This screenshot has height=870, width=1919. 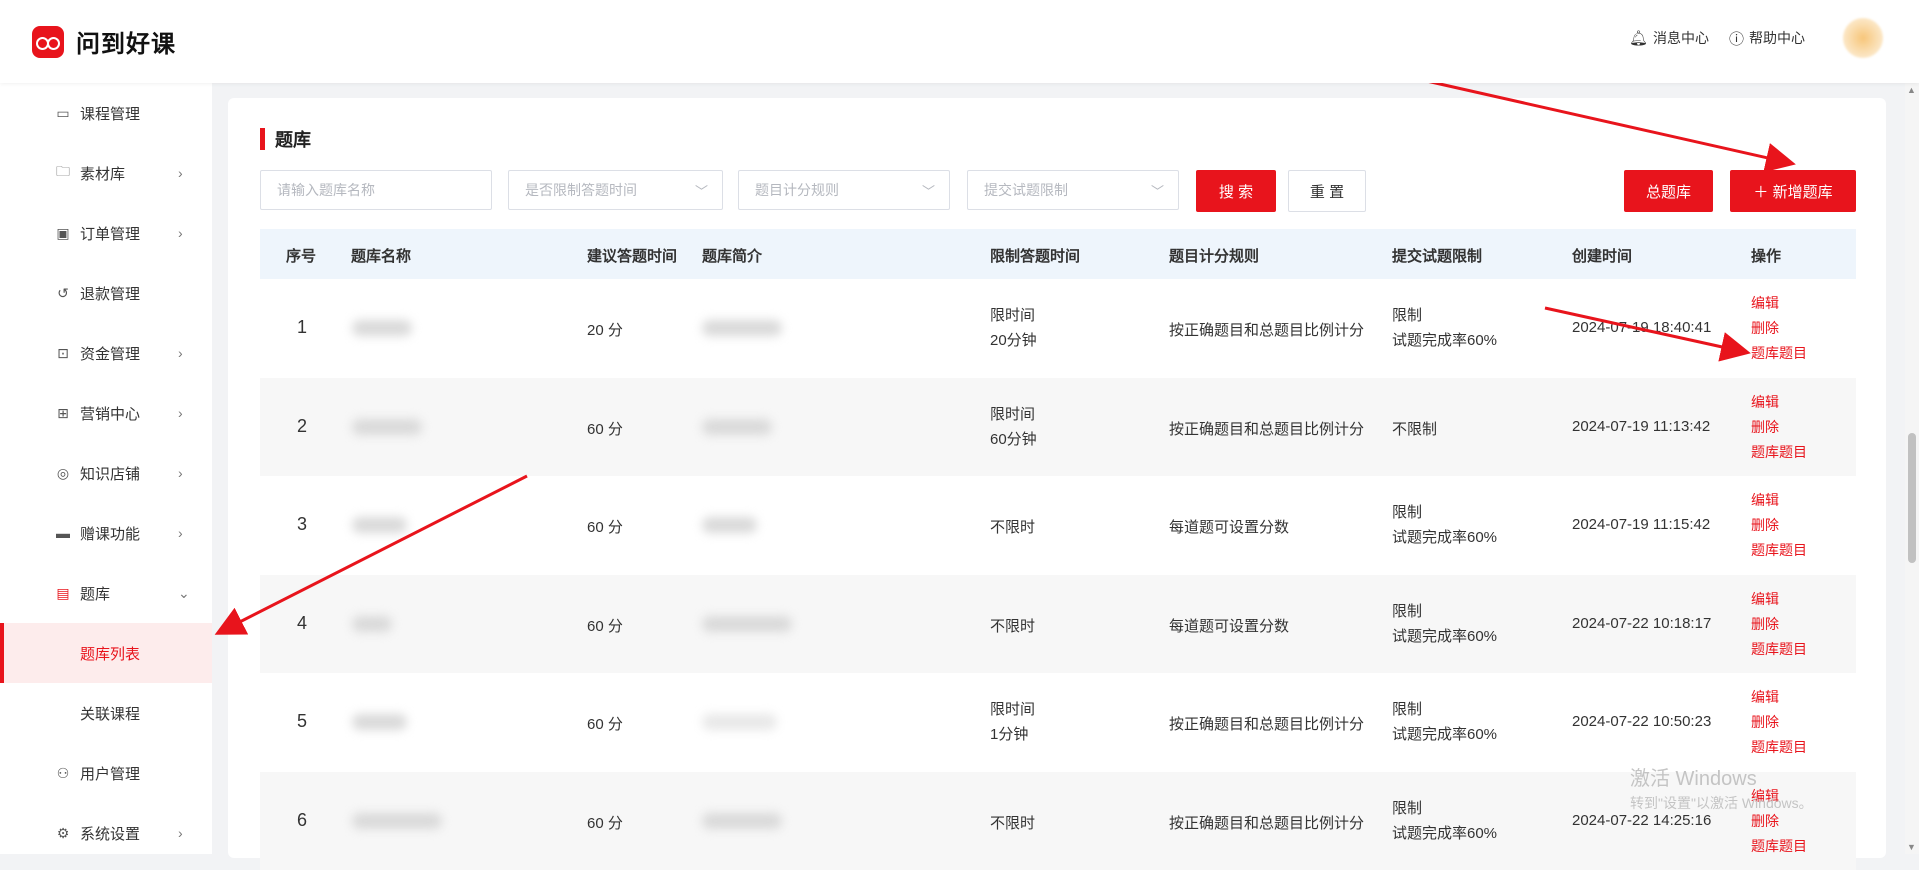 I want to click on row-limit-time: 不限时, so click(x=1012, y=526).